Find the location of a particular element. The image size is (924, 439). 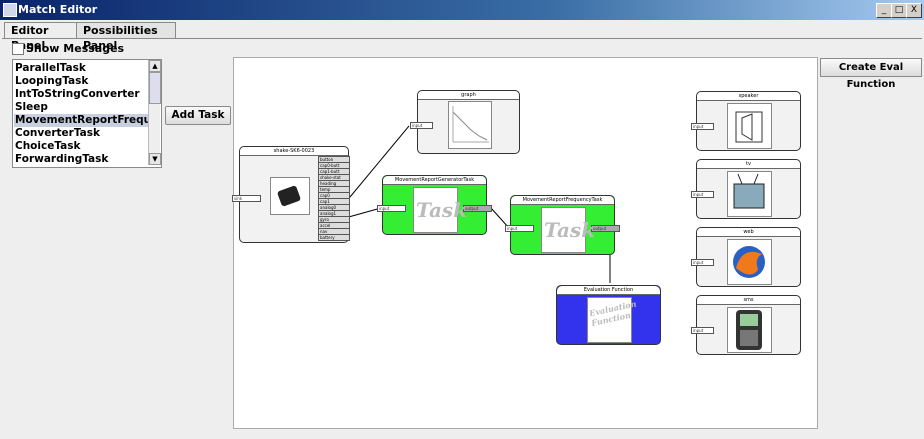

node-title: graph is located at coordinates (468, 95).